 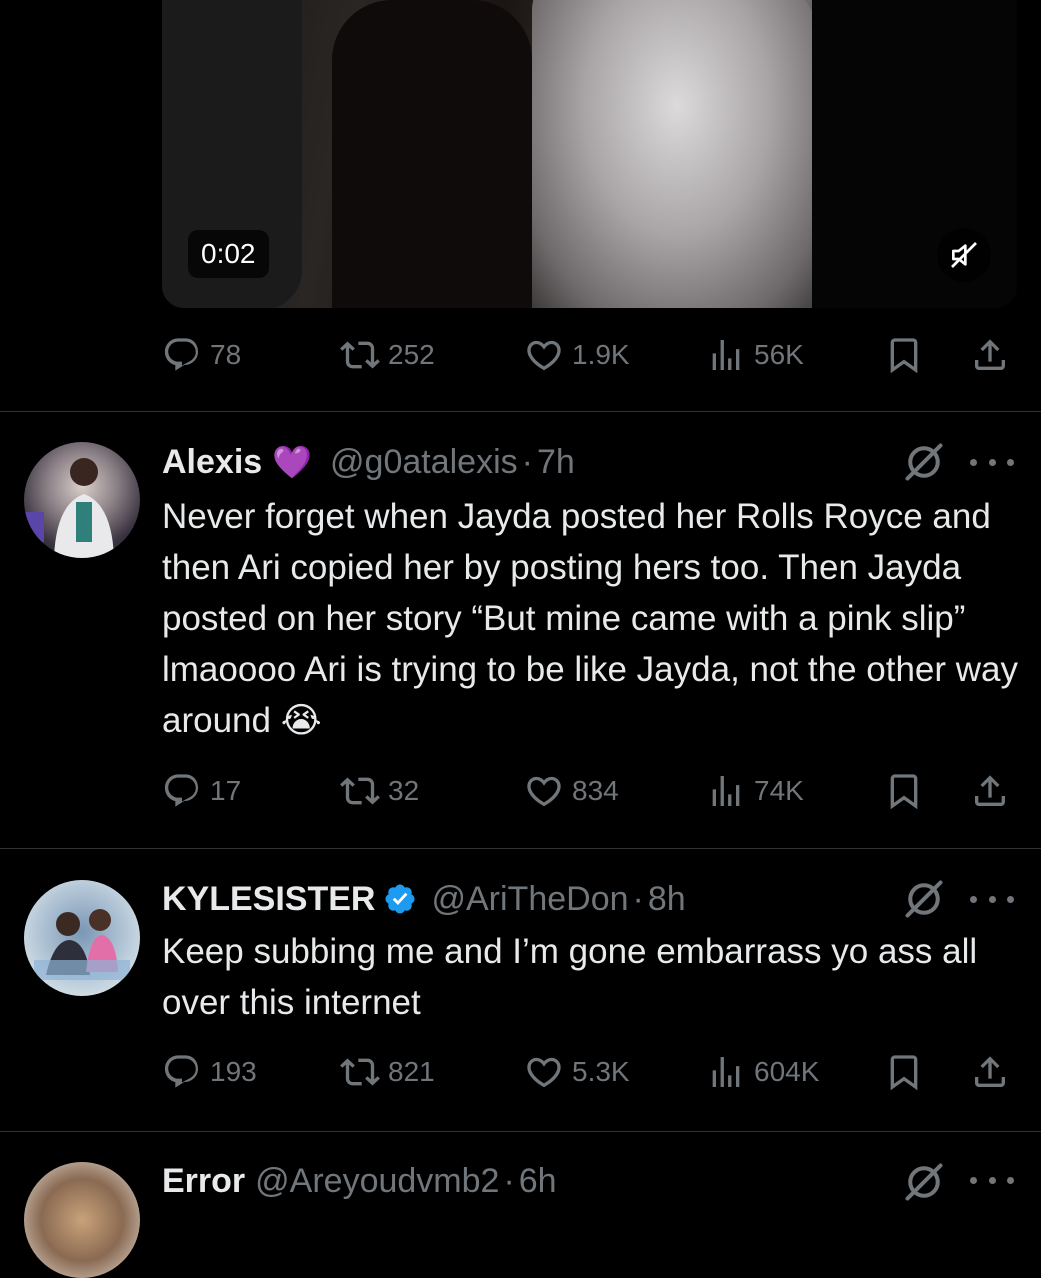 I want to click on video-time-badge: 0:02, so click(x=228, y=254).